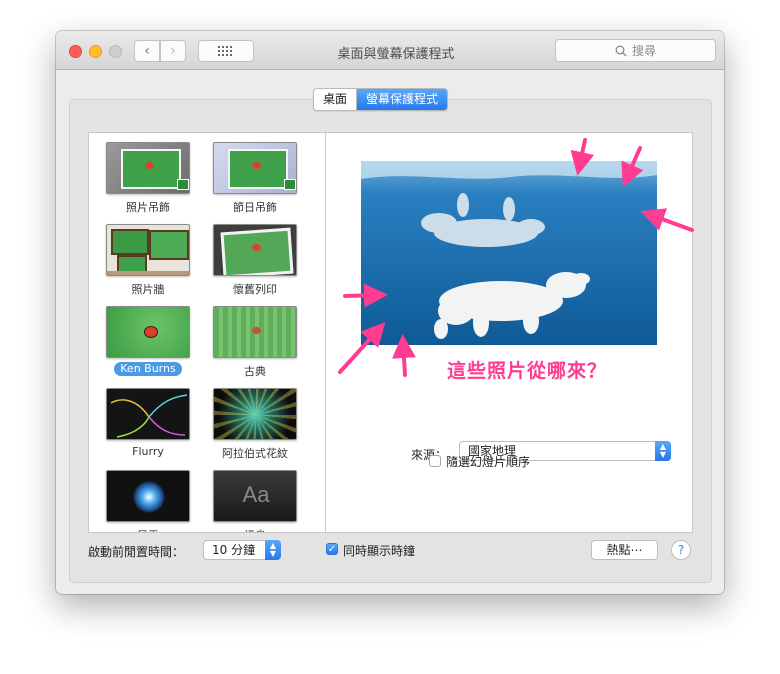  I want to click on saver-thumbnail: Aa, so click(255, 496).